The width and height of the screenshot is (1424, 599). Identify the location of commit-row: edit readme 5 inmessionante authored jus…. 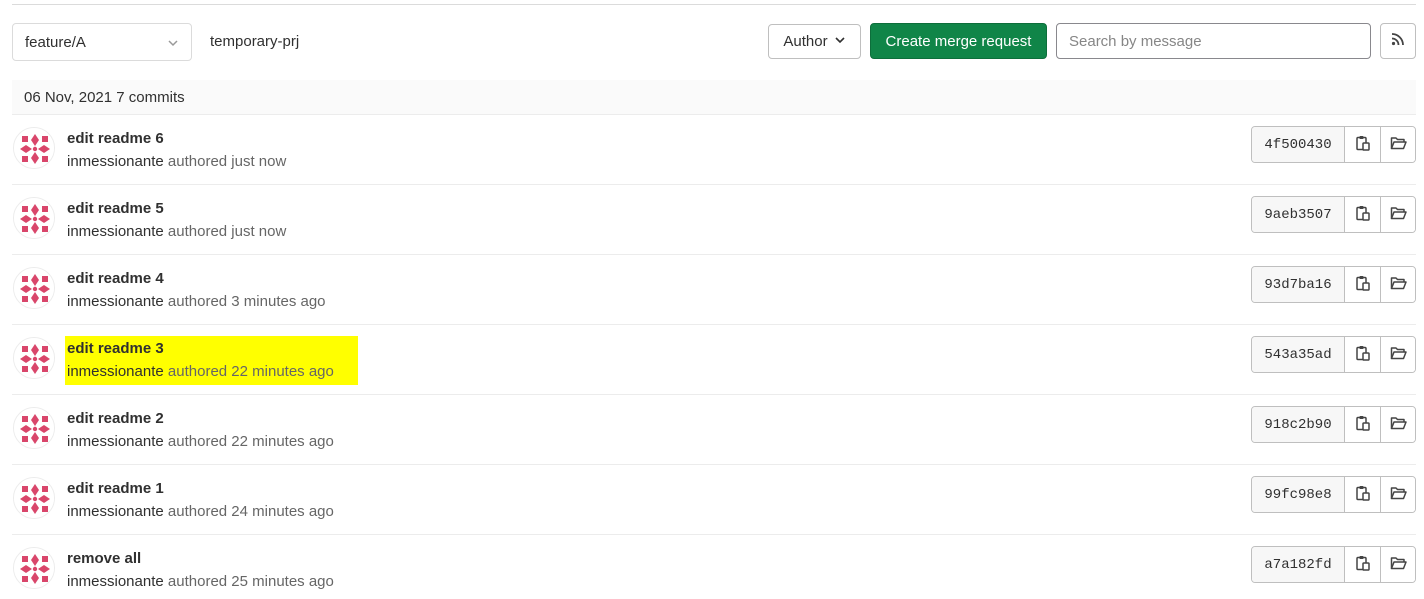
(714, 220).